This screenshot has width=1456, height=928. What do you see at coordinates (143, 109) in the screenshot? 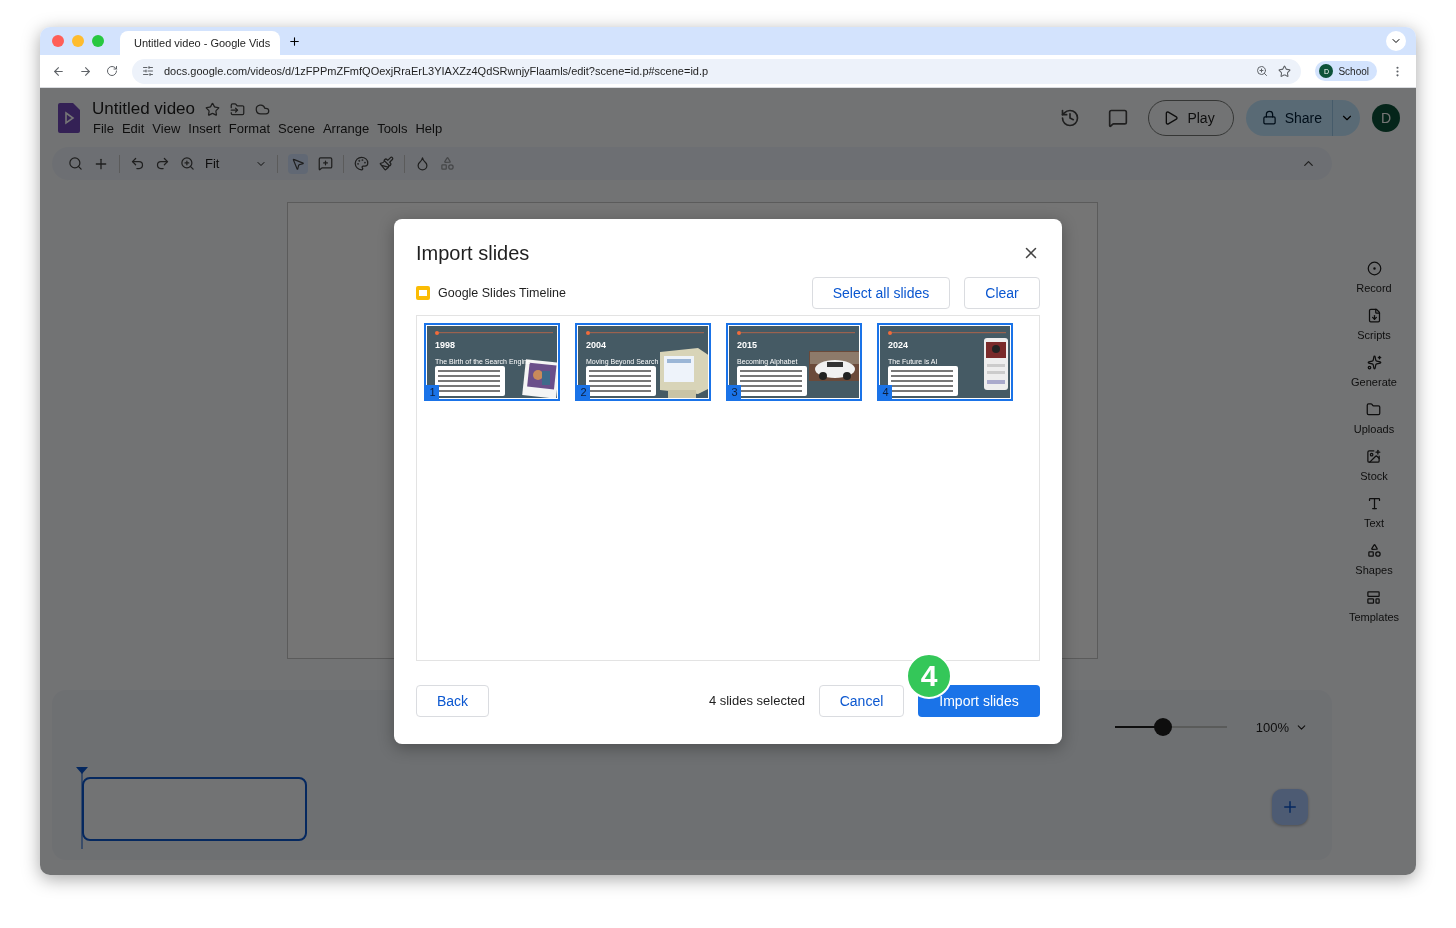
I see `document-title: Untitled video` at bounding box center [143, 109].